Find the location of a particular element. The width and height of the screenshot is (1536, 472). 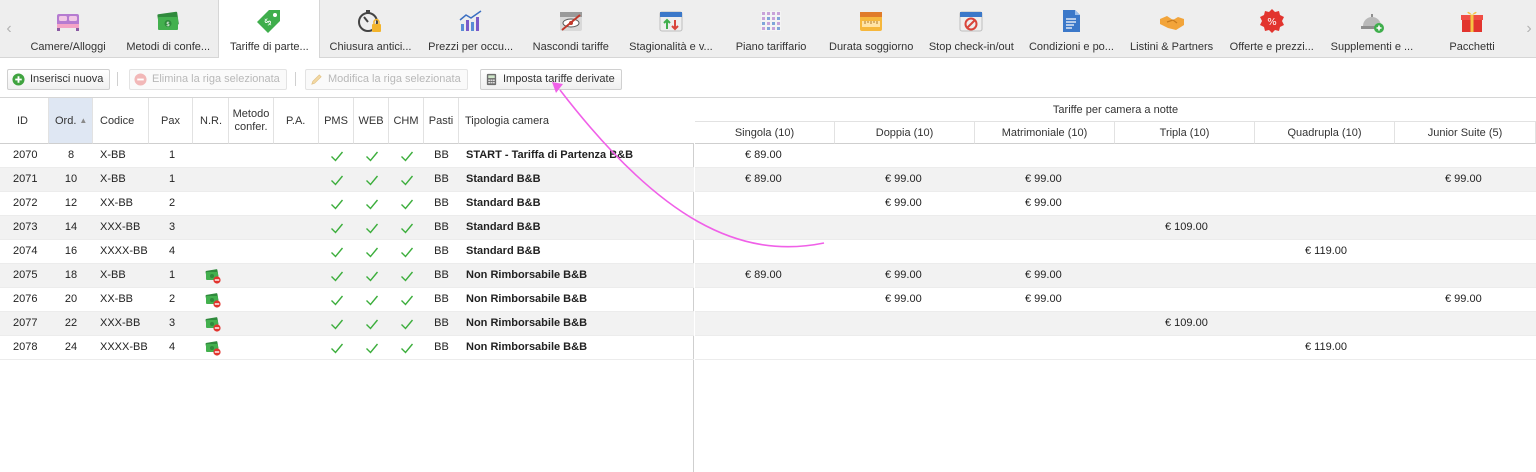

column-header-room-6: Junior Suite (5) is located at coordinates (1465, 133).